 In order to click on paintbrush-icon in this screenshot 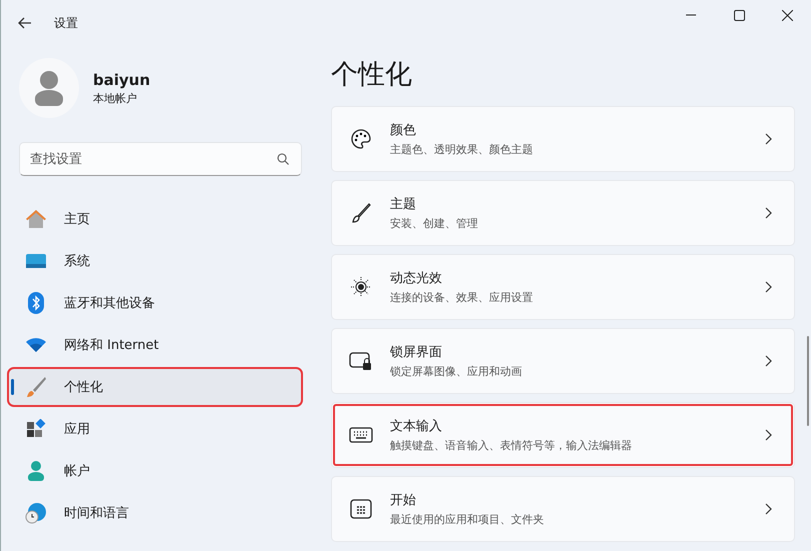, I will do `click(36, 387)`.